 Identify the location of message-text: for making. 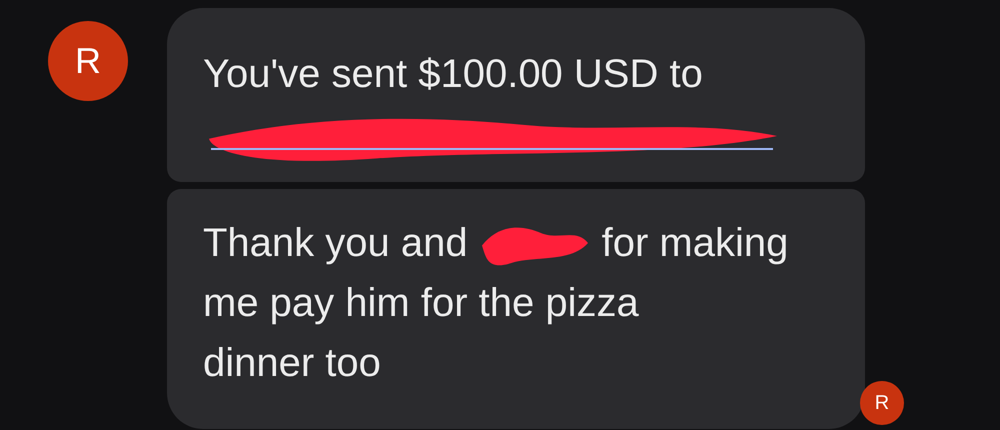
(695, 243).